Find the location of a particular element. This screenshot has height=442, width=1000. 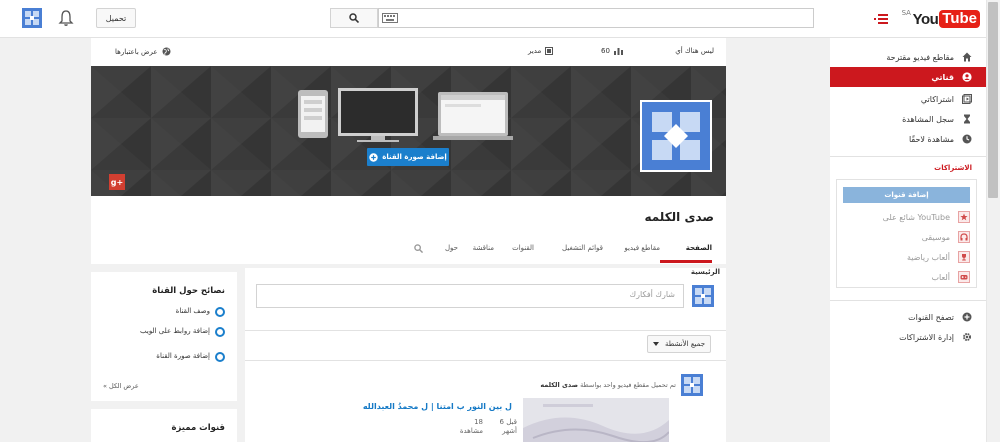

sidebar-item-label: تصفح القنوات is located at coordinates (931, 317).